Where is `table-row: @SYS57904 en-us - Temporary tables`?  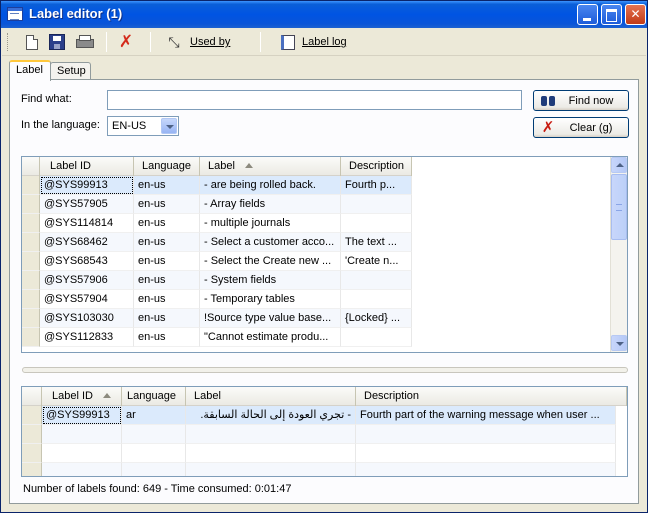 table-row: @SYS57904 en-us - Temporary tables is located at coordinates (217, 299).